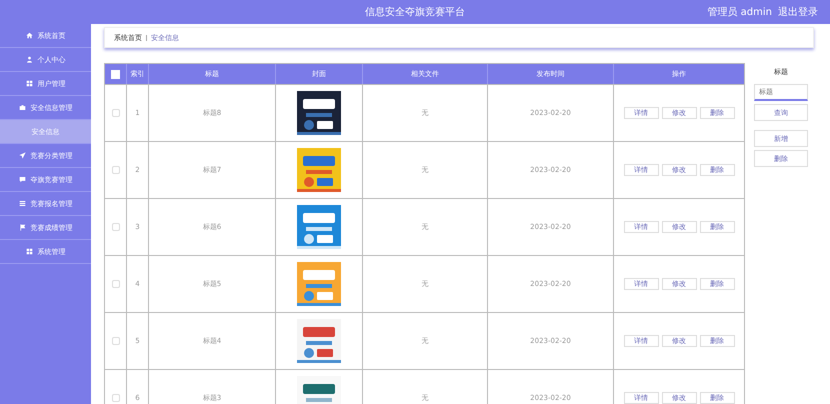  I want to click on user-icon, so click(29, 59).